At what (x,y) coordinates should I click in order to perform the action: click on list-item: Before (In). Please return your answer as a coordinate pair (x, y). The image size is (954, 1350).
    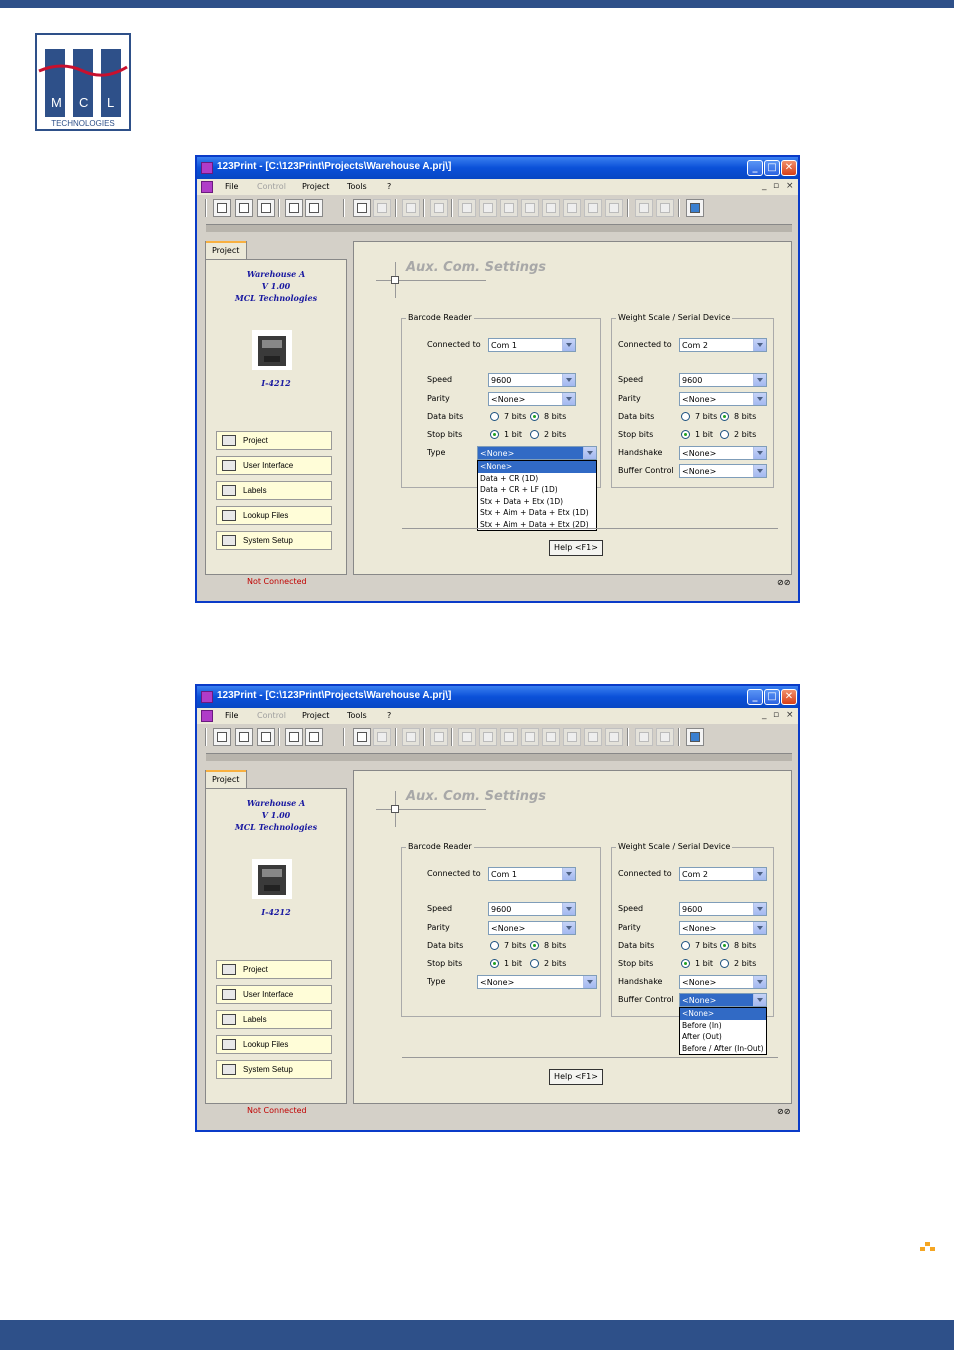
    Looking at the image, I should click on (723, 1026).